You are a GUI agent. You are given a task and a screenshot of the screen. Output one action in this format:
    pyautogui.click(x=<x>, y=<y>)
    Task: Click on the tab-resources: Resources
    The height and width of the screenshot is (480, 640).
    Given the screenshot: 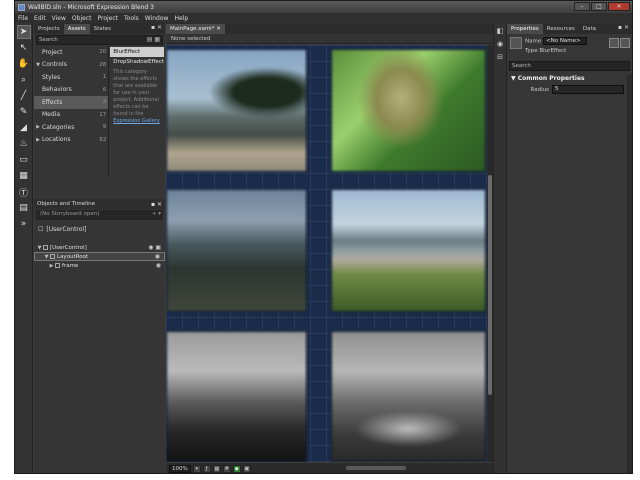 What is the action you would take?
    pyautogui.click(x=561, y=29)
    